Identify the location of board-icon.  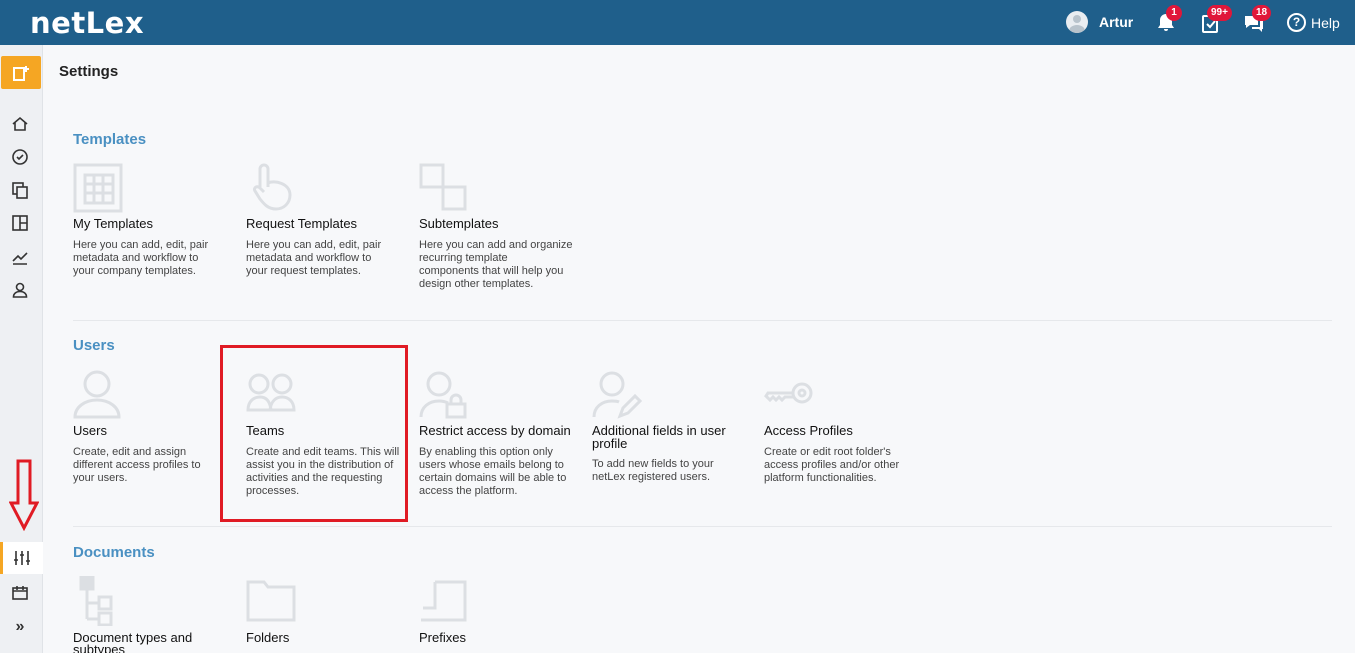
(20, 223).